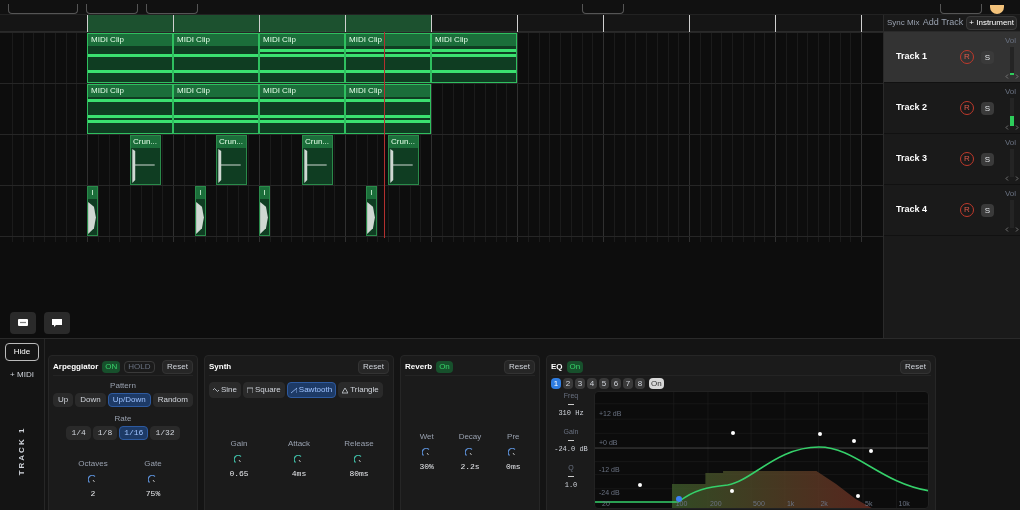 Image resolution: width=1020 pixels, height=510 pixels. I want to click on track-name: Track 4, so click(912, 210).